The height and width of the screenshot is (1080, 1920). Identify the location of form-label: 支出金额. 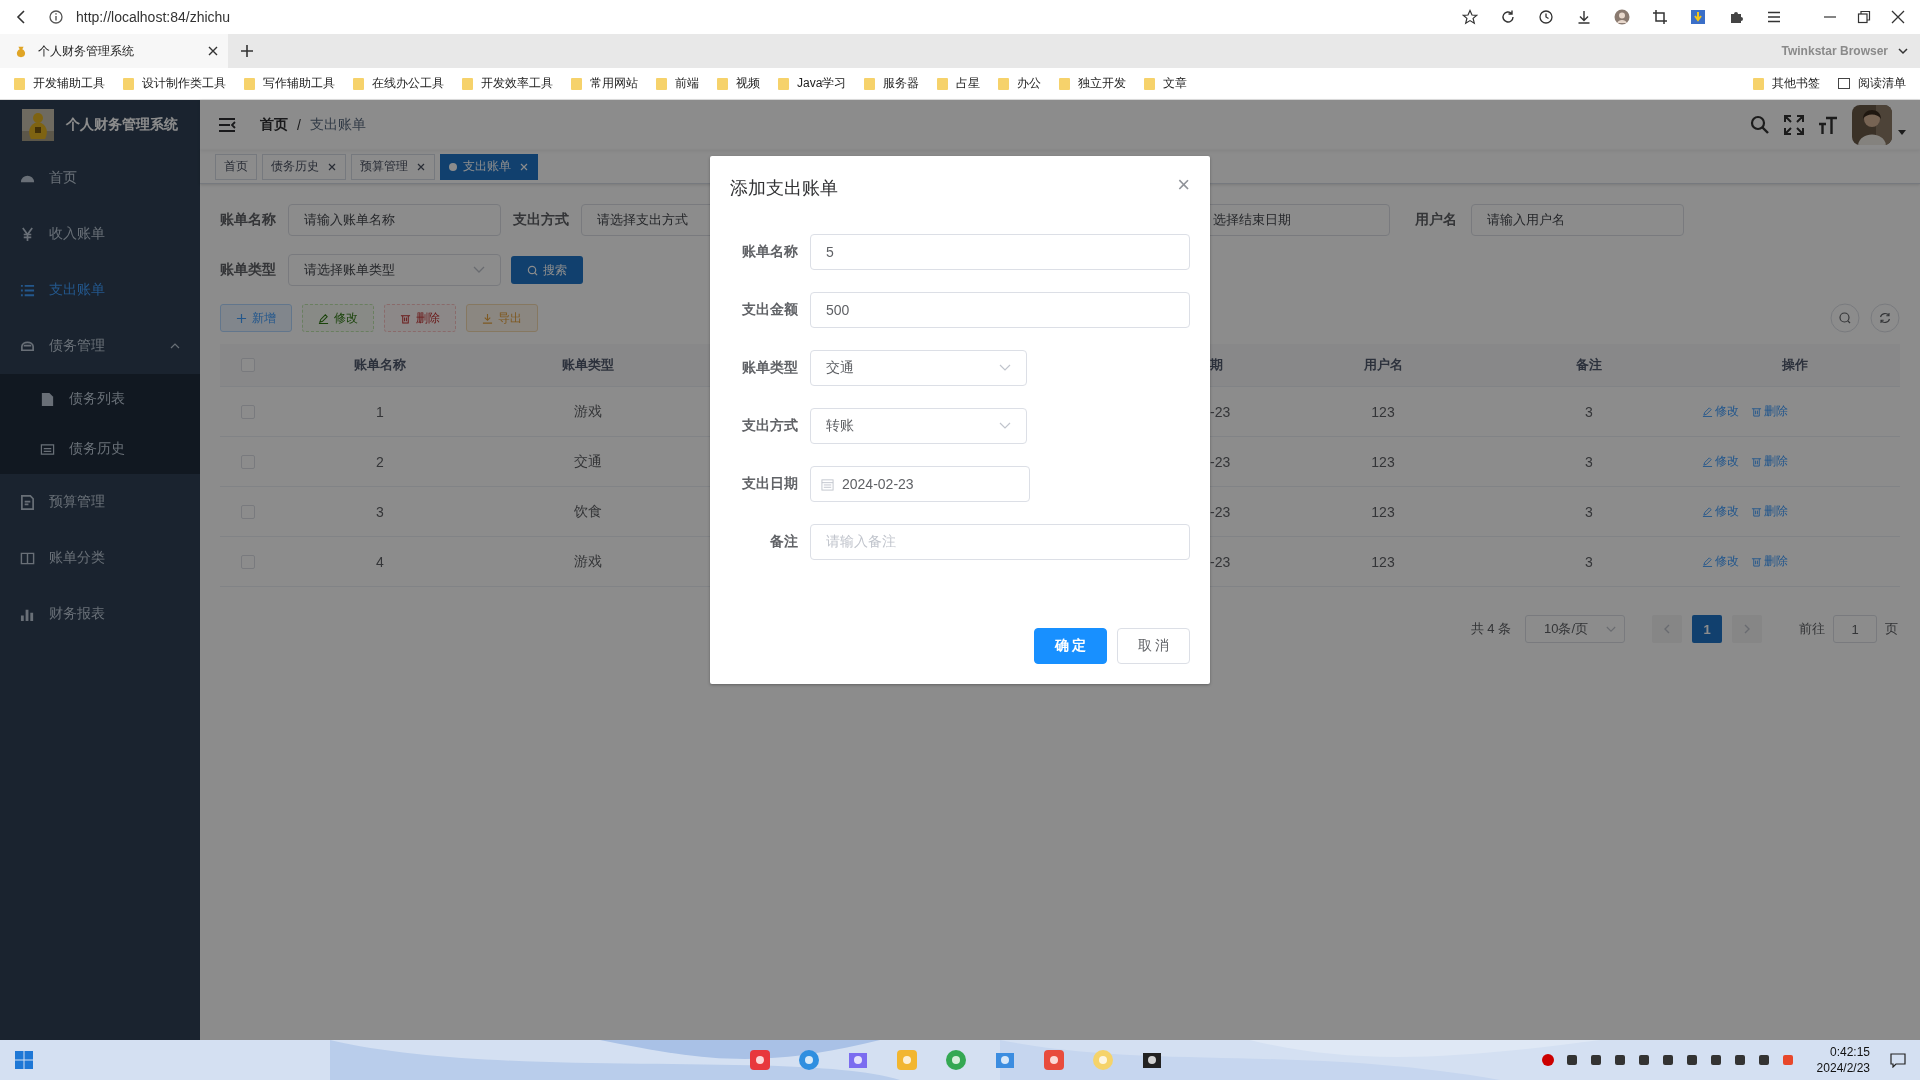
(770, 310).